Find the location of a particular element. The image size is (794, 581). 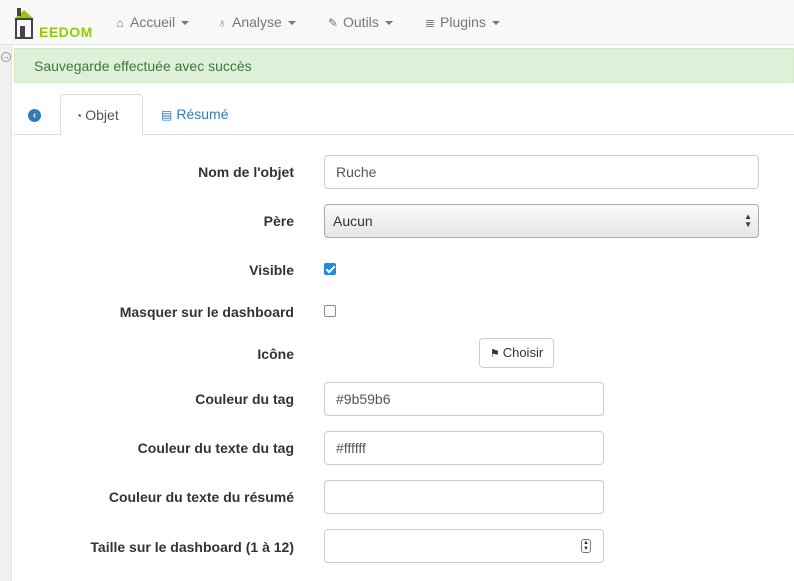

visible-label: Visible is located at coordinates (271, 270).